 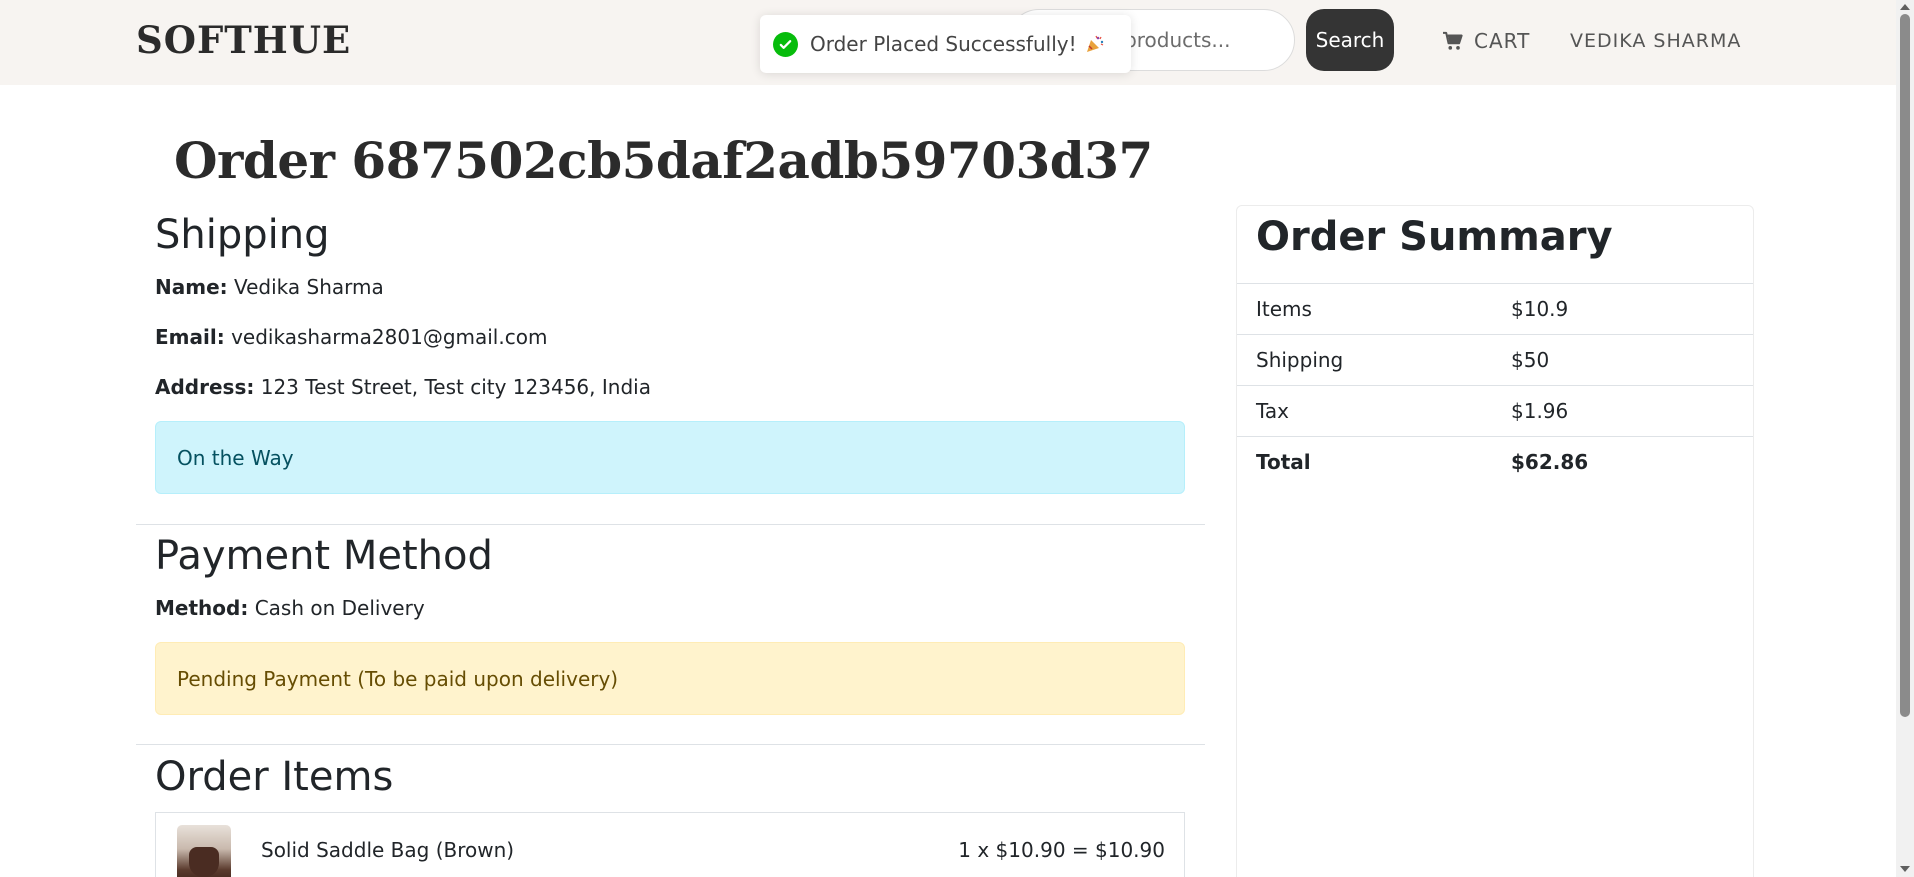 I want to click on shipping-name: Name: Vedika Sharma, so click(x=269, y=287).